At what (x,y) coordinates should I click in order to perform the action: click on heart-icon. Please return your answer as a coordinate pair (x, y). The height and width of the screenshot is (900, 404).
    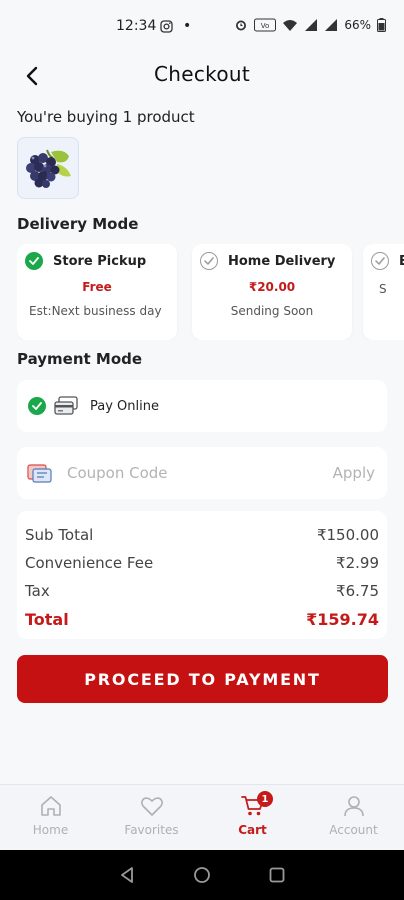
    Looking at the image, I should click on (151, 806).